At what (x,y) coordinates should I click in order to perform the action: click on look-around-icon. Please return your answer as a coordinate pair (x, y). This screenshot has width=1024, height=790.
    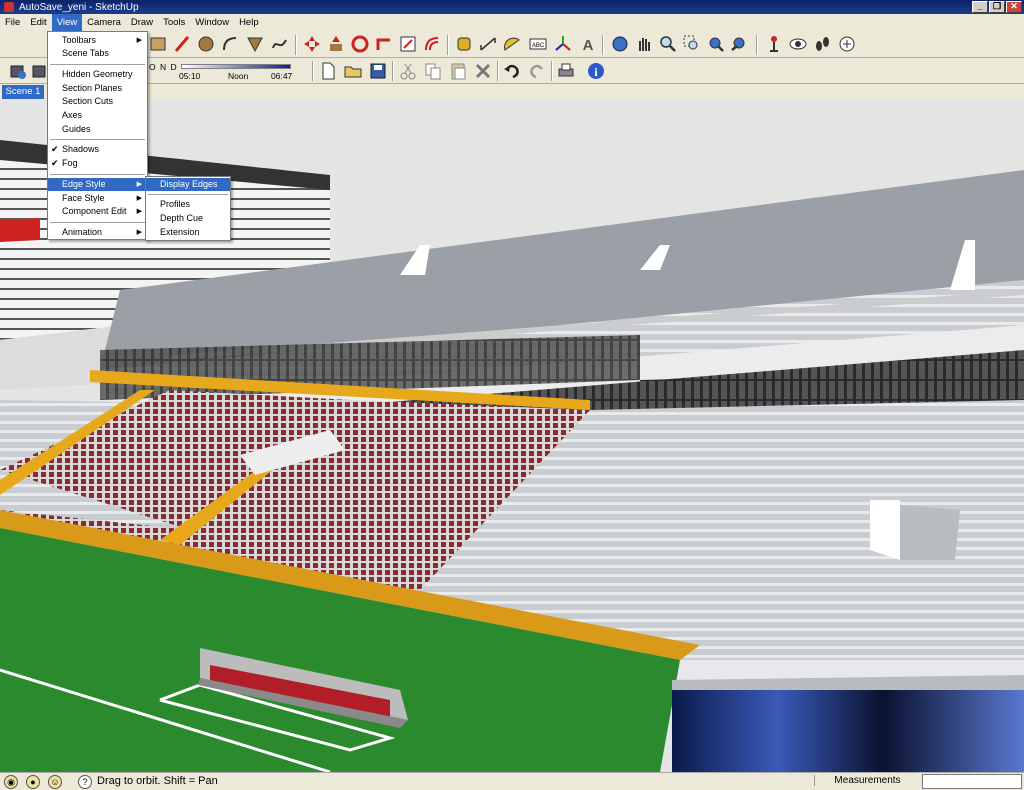
    Looking at the image, I should click on (798, 44).